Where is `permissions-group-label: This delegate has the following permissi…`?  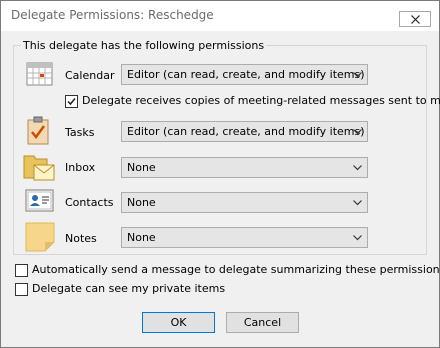
permissions-group-label: This delegate has the following permissi… is located at coordinates (144, 45).